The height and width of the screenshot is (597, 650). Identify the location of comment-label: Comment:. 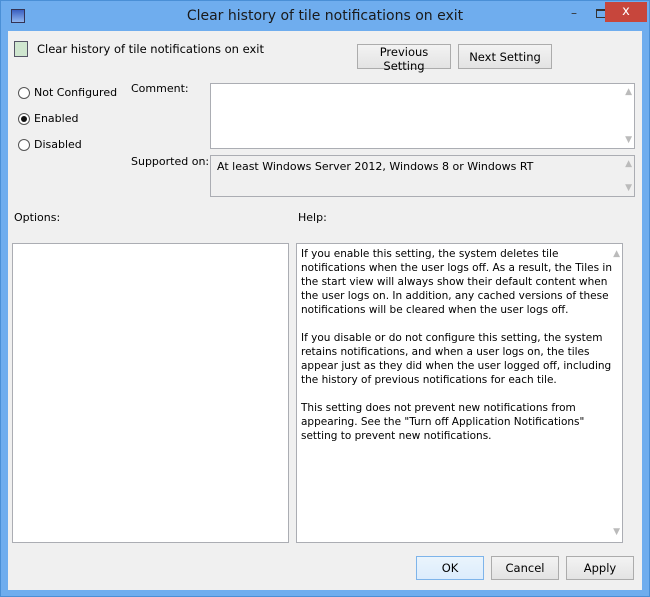
(160, 88).